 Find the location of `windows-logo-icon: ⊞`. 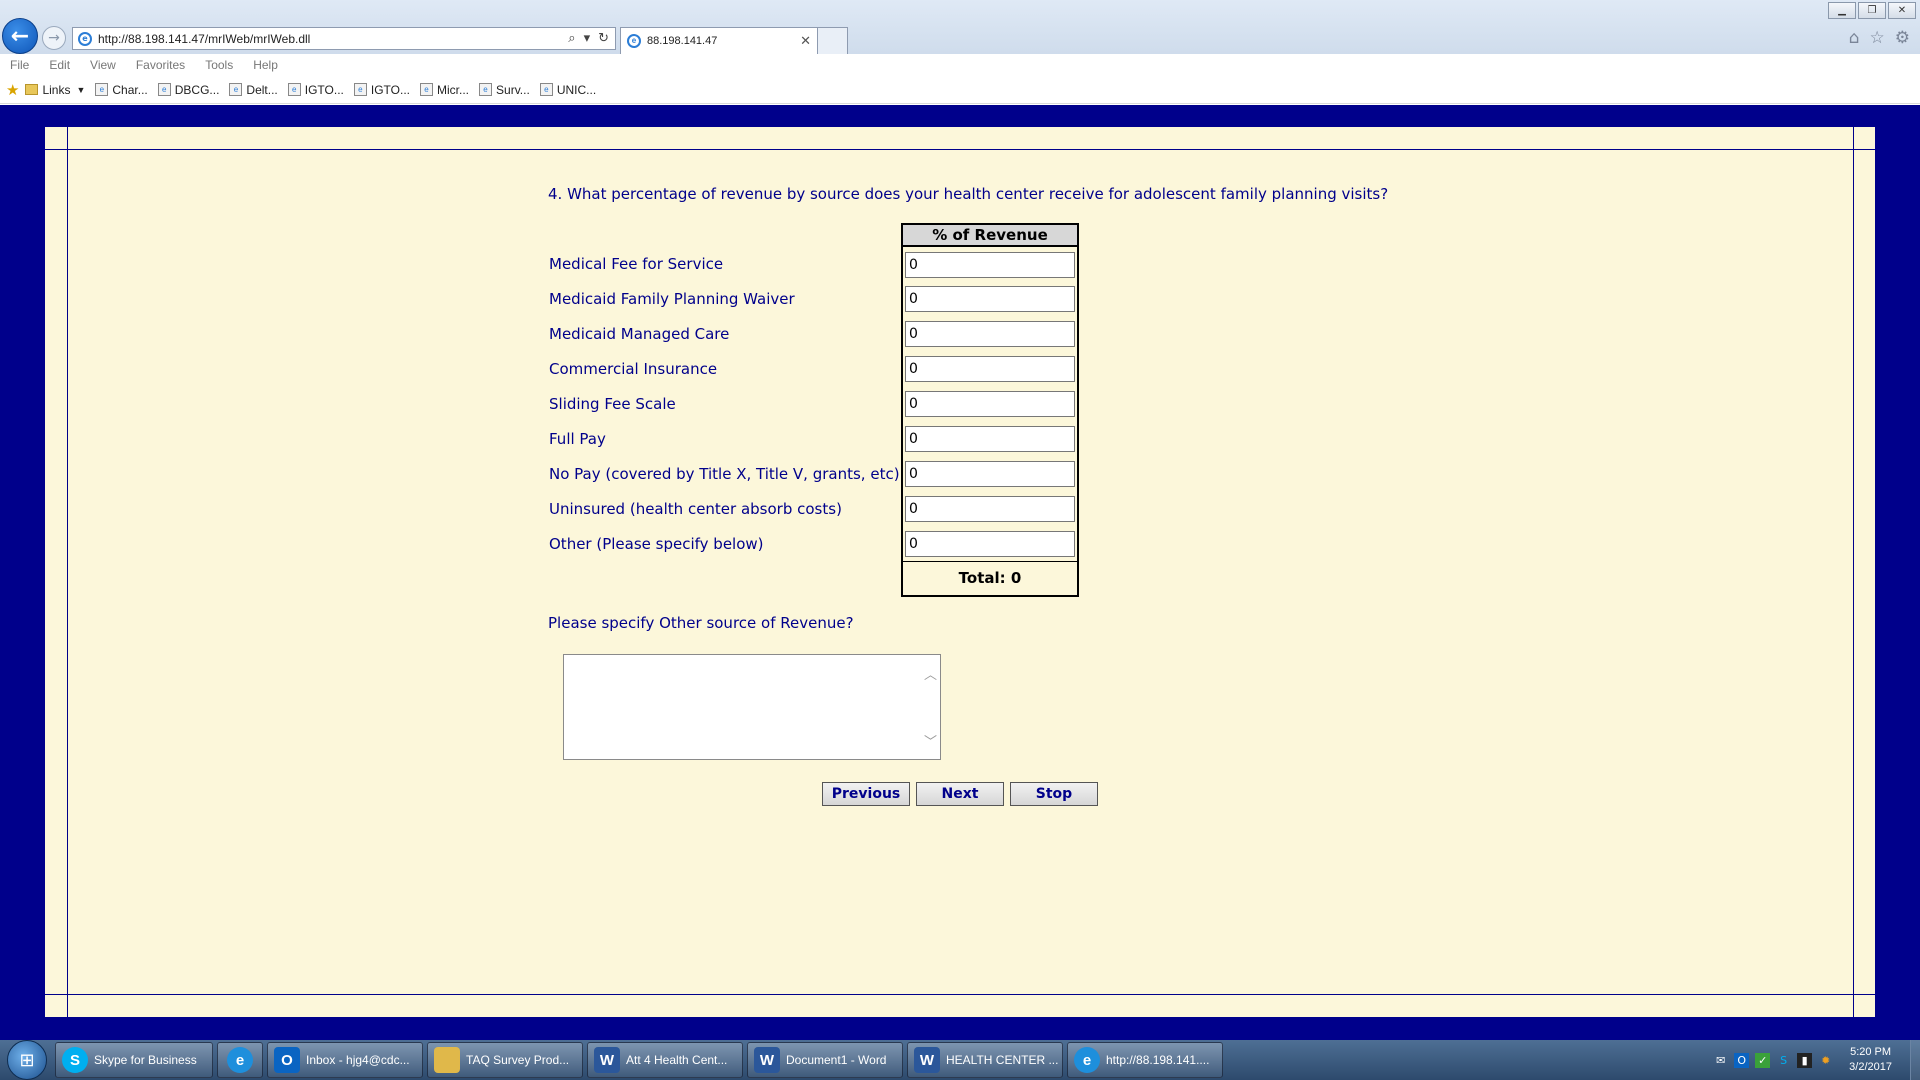

windows-logo-icon: ⊞ is located at coordinates (27, 1060).